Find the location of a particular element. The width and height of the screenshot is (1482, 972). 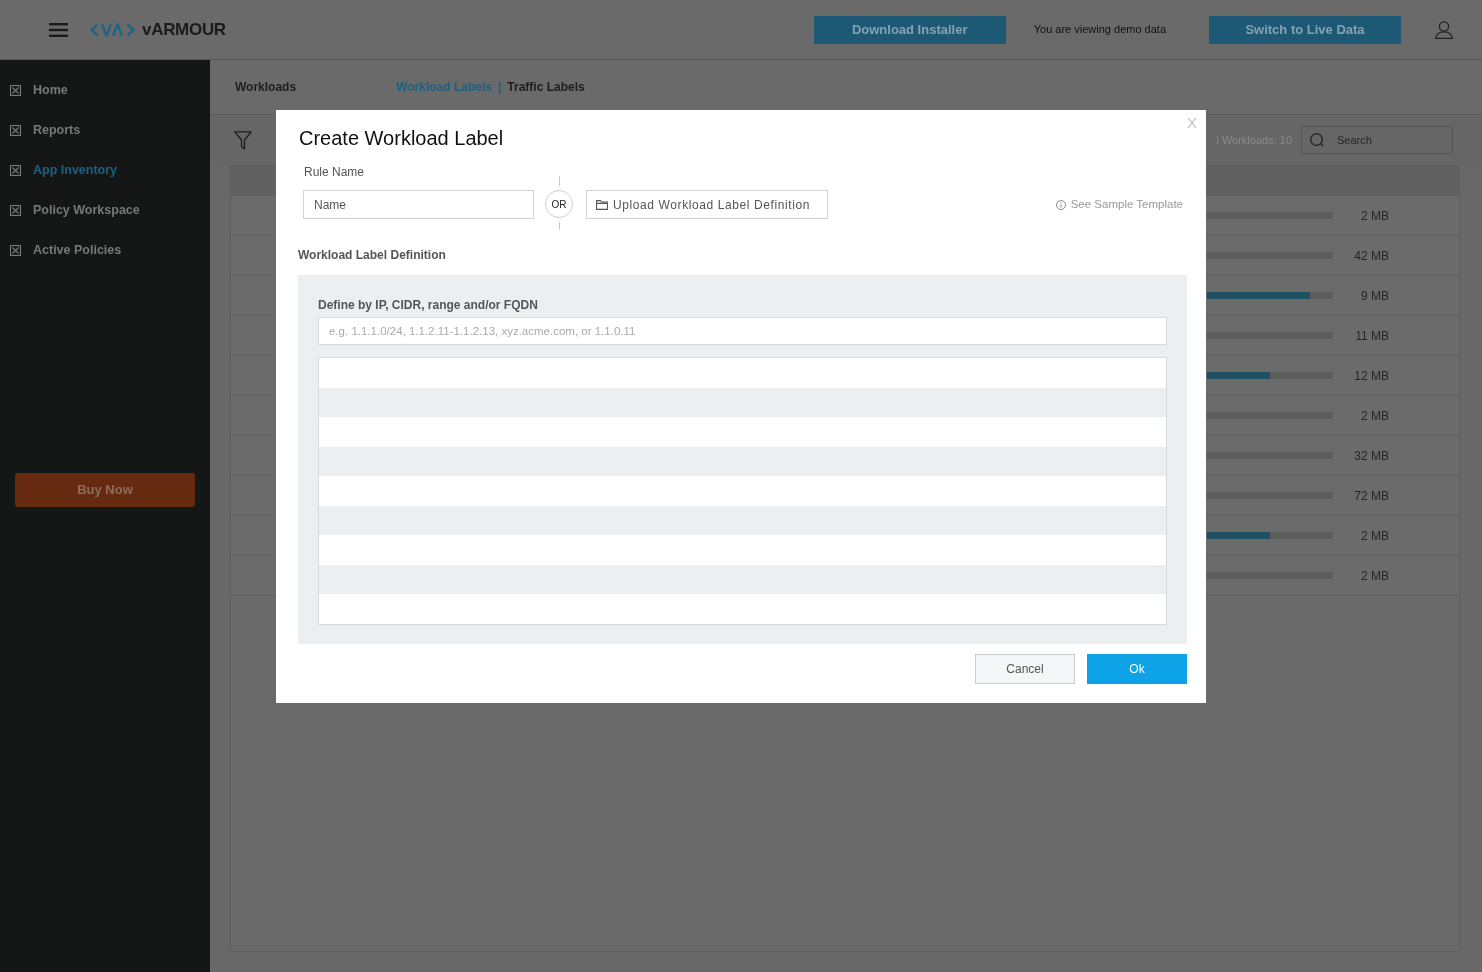

sidebar-item: Active Policies is located at coordinates (105, 250).